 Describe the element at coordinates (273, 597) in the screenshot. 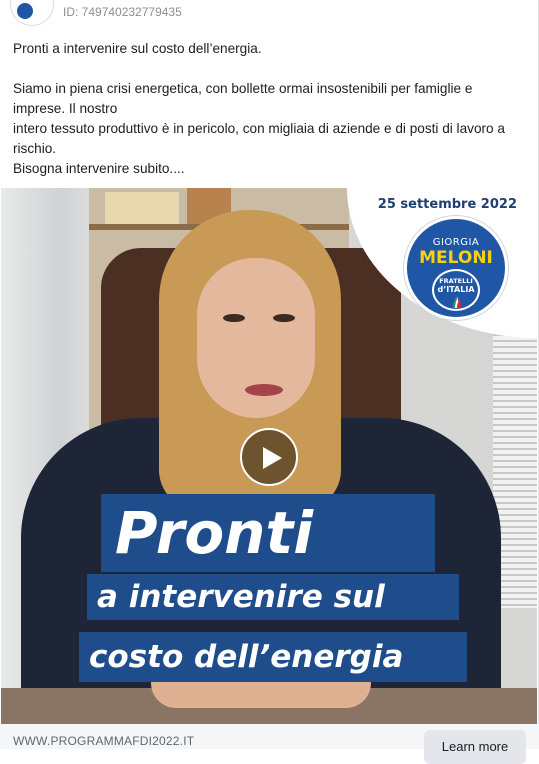

I see `headline-line-2: a intervenire sul` at that location.